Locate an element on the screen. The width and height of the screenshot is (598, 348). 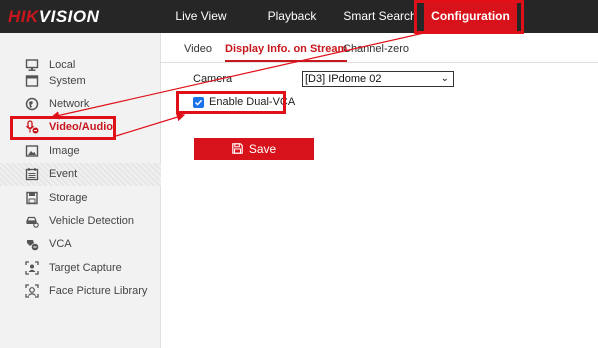
sidebar-item-target-capture: Target Capture is located at coordinates (80, 268).